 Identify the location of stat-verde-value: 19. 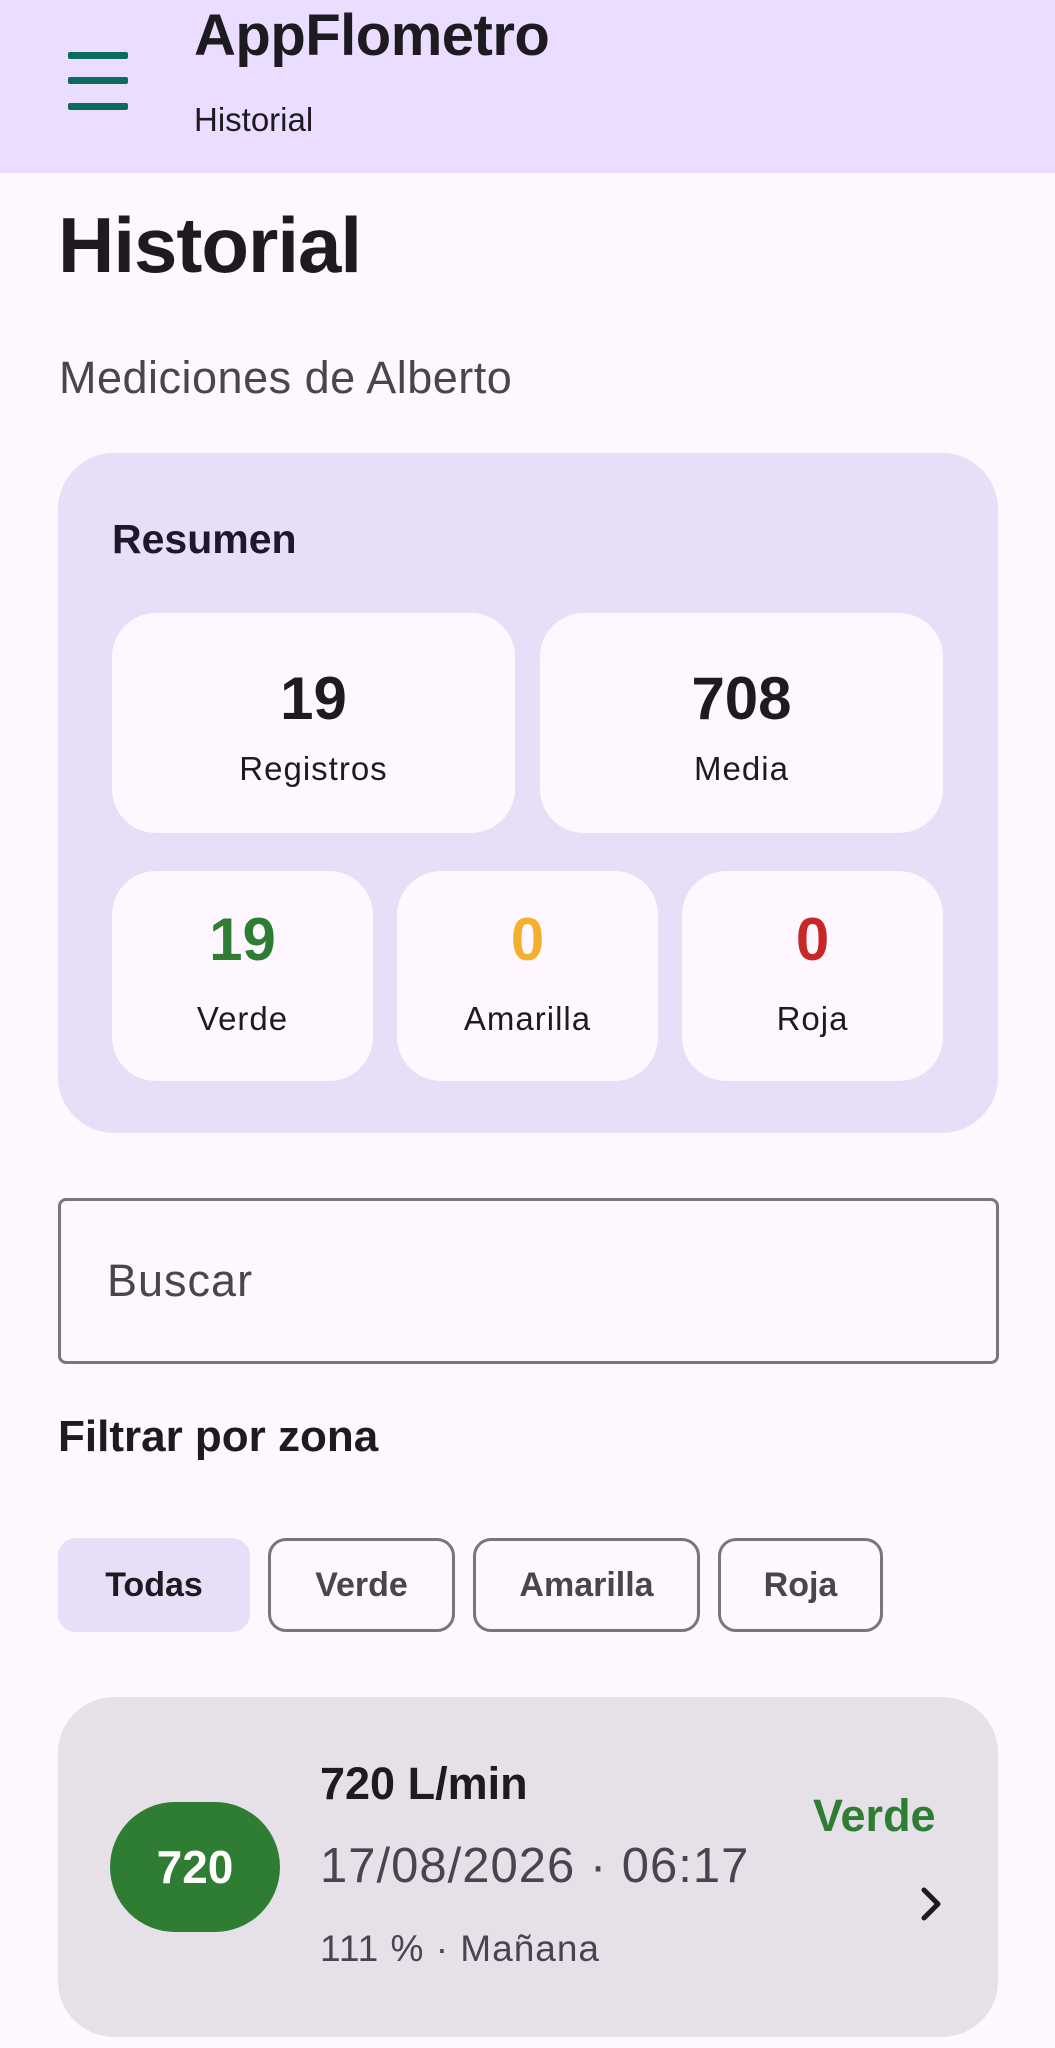
(242, 939).